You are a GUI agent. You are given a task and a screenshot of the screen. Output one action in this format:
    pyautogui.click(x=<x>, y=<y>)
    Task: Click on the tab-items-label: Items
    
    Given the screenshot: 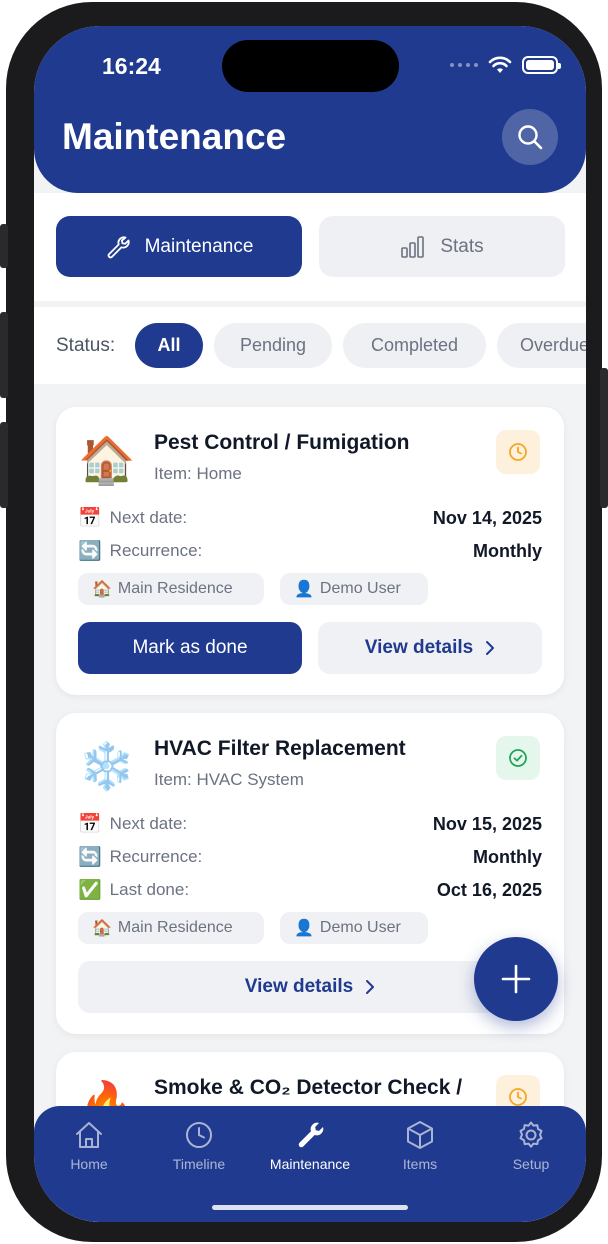 What is the action you would take?
    pyautogui.click(x=420, y=1164)
    